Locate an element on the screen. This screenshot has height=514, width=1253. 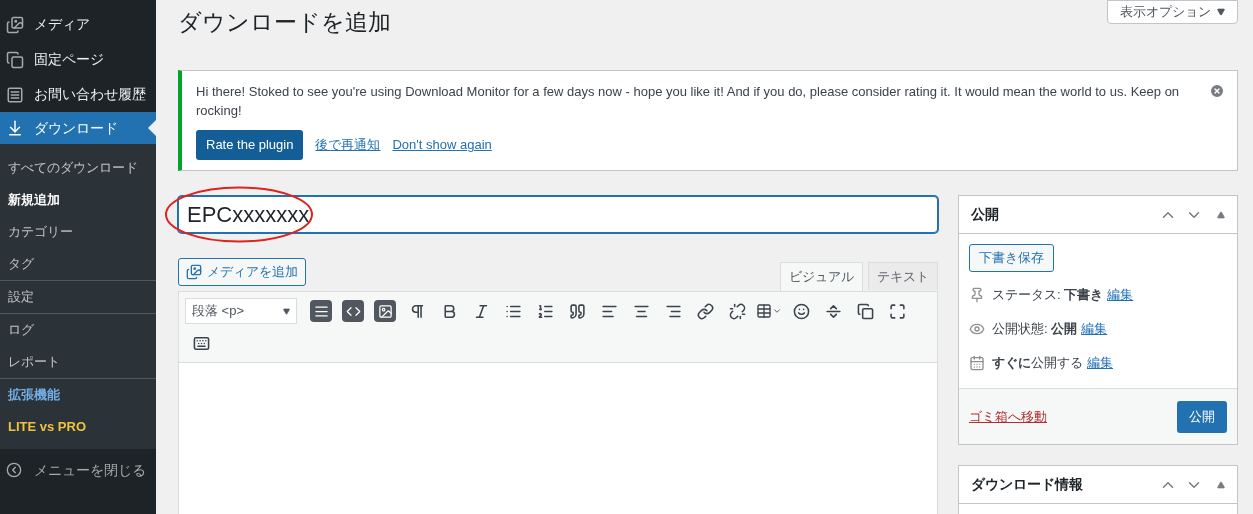
numbered-list-icon is located at coordinates (545, 311).